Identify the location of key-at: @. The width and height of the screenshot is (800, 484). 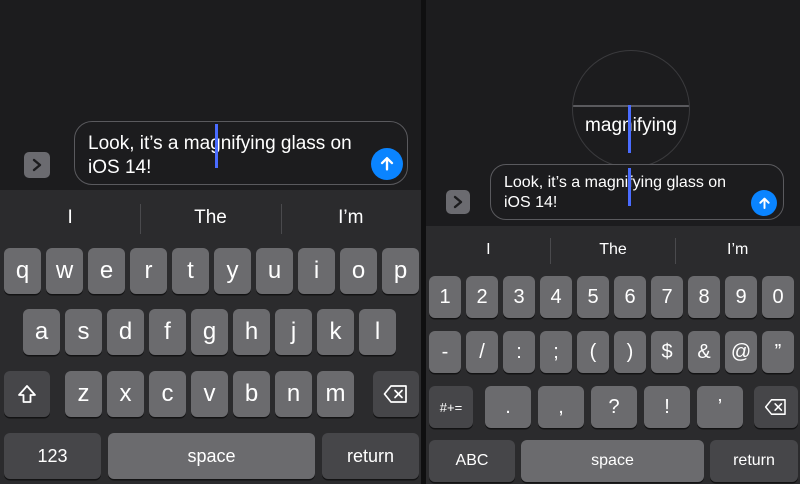
(741, 352).